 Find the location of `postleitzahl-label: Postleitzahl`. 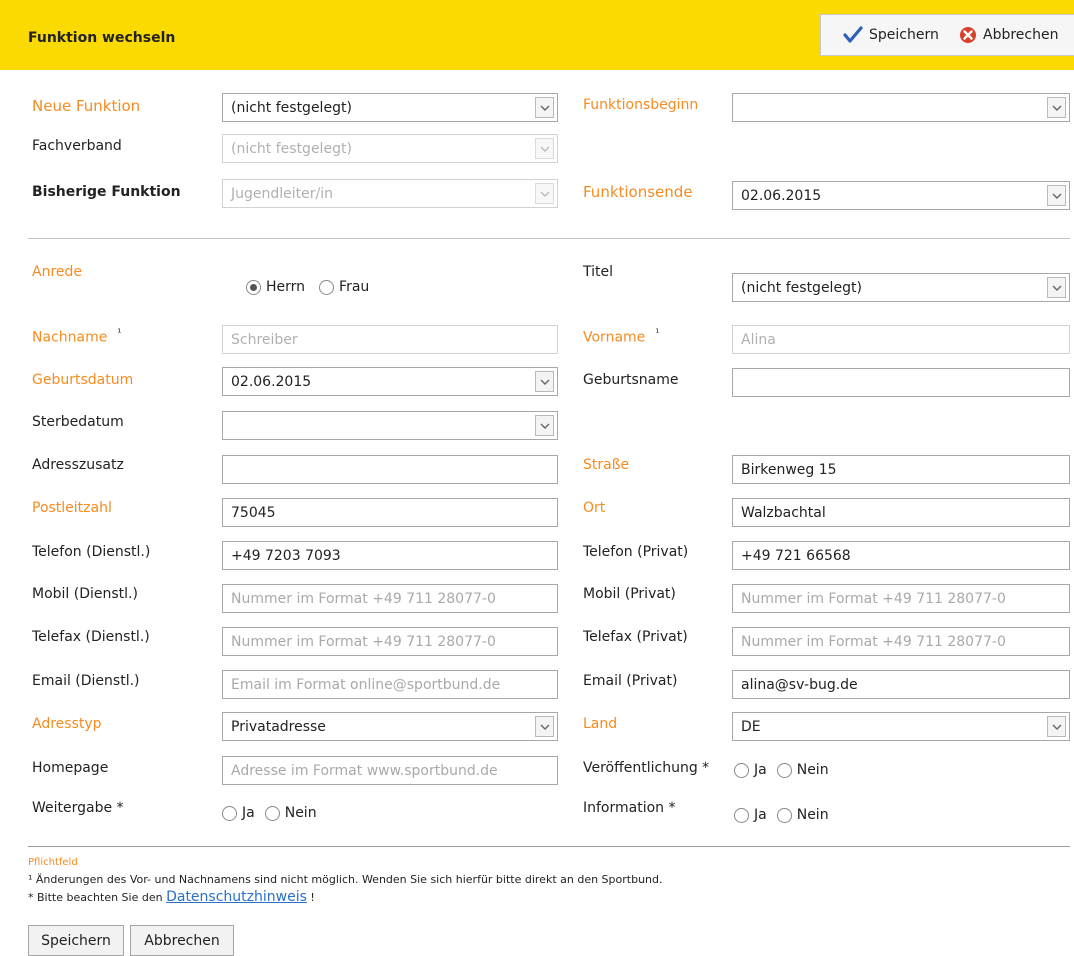

postleitzahl-label: Postleitzahl is located at coordinates (72, 508).